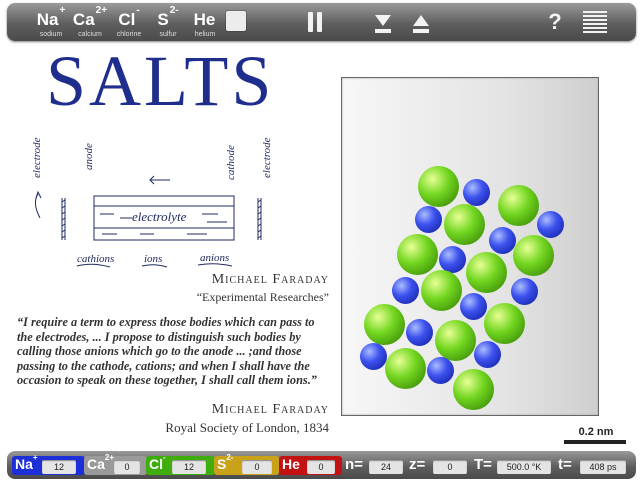 The width and height of the screenshot is (643, 482). What do you see at coordinates (386, 467) in the screenshot?
I see `n-value: 24` at bounding box center [386, 467].